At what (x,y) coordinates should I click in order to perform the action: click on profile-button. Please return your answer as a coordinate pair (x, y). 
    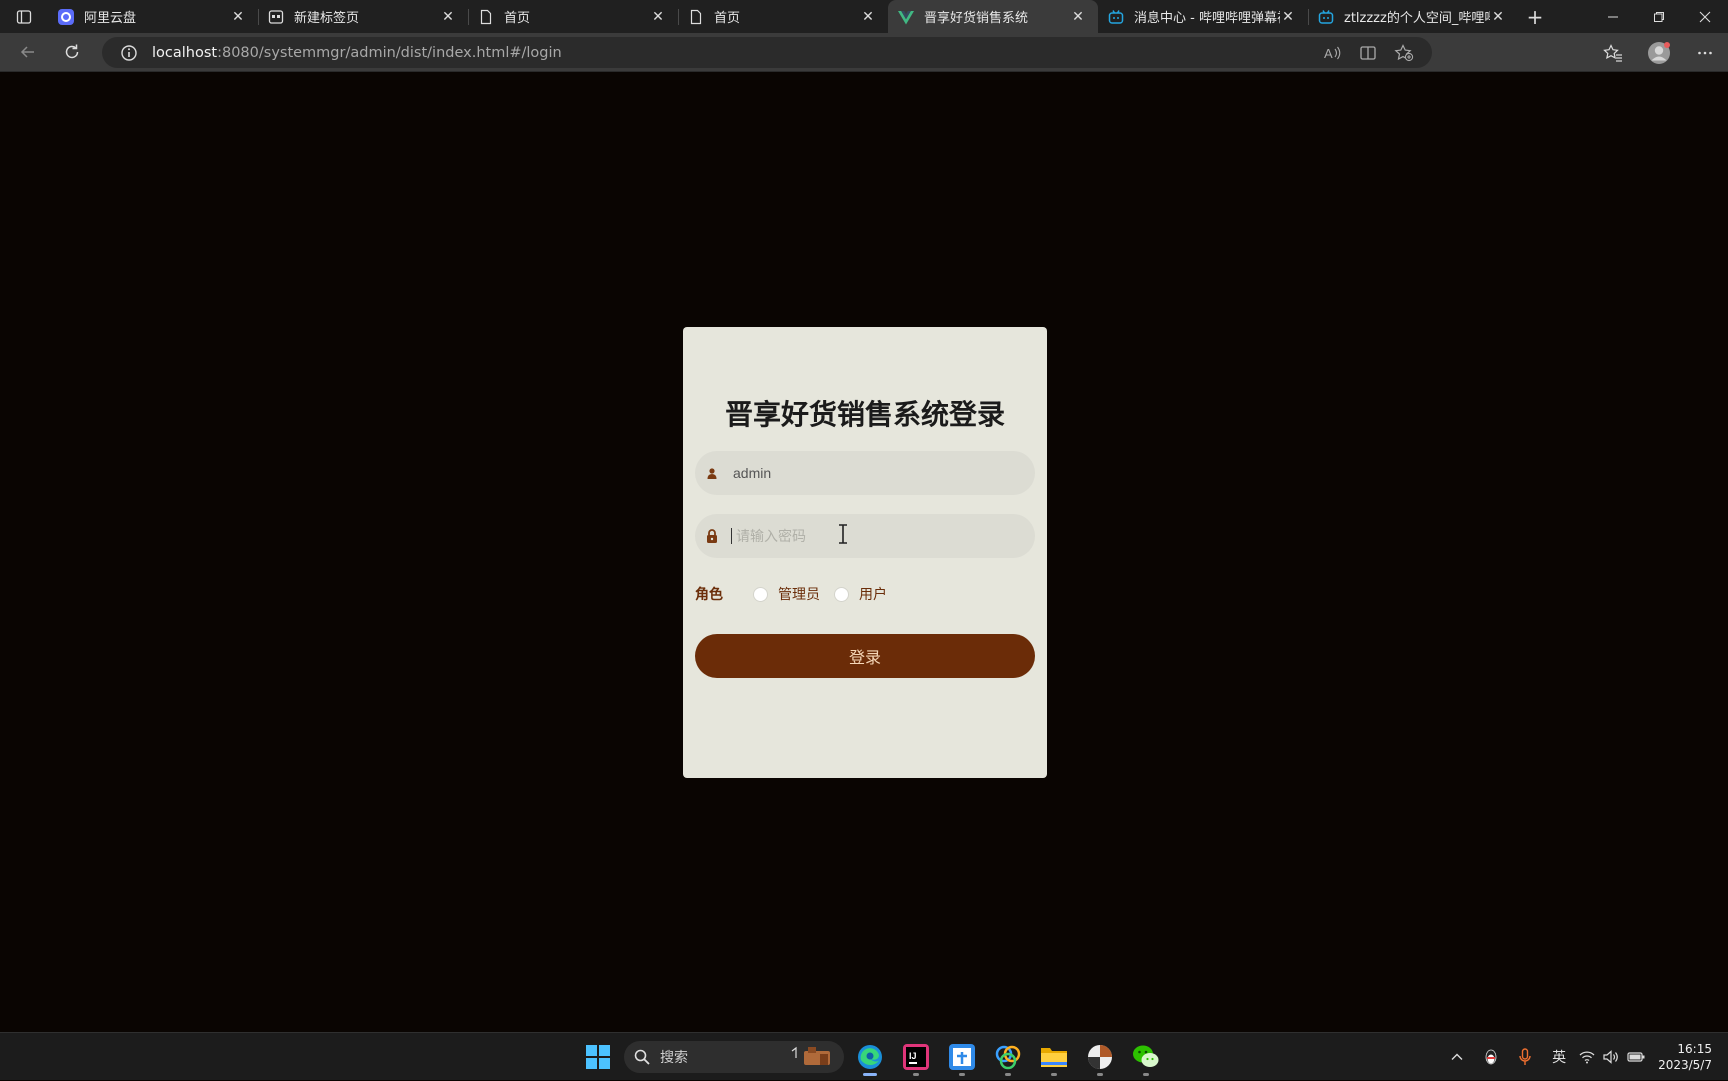
    Looking at the image, I should click on (1659, 52).